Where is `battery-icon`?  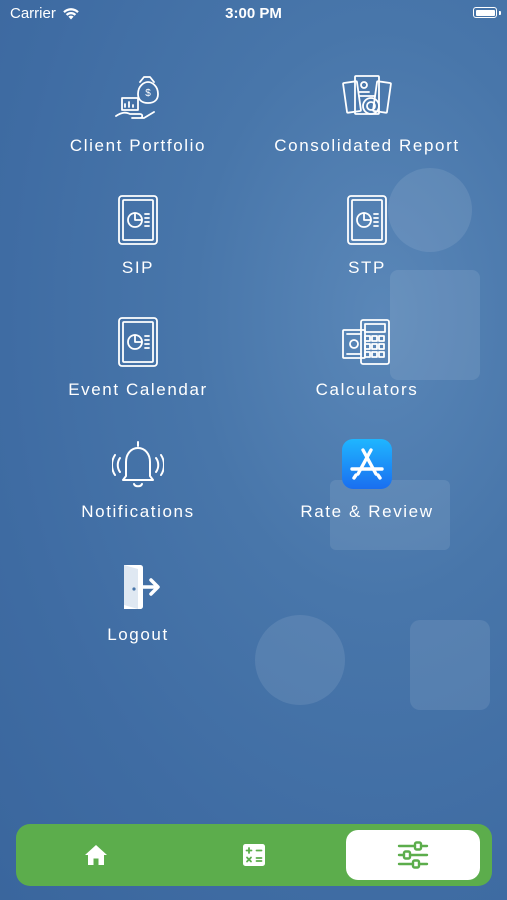
battery-icon is located at coordinates (485, 12).